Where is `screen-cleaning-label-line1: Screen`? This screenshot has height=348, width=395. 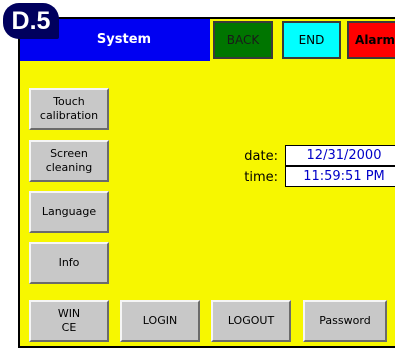 screen-cleaning-label-line1: Screen is located at coordinates (69, 153).